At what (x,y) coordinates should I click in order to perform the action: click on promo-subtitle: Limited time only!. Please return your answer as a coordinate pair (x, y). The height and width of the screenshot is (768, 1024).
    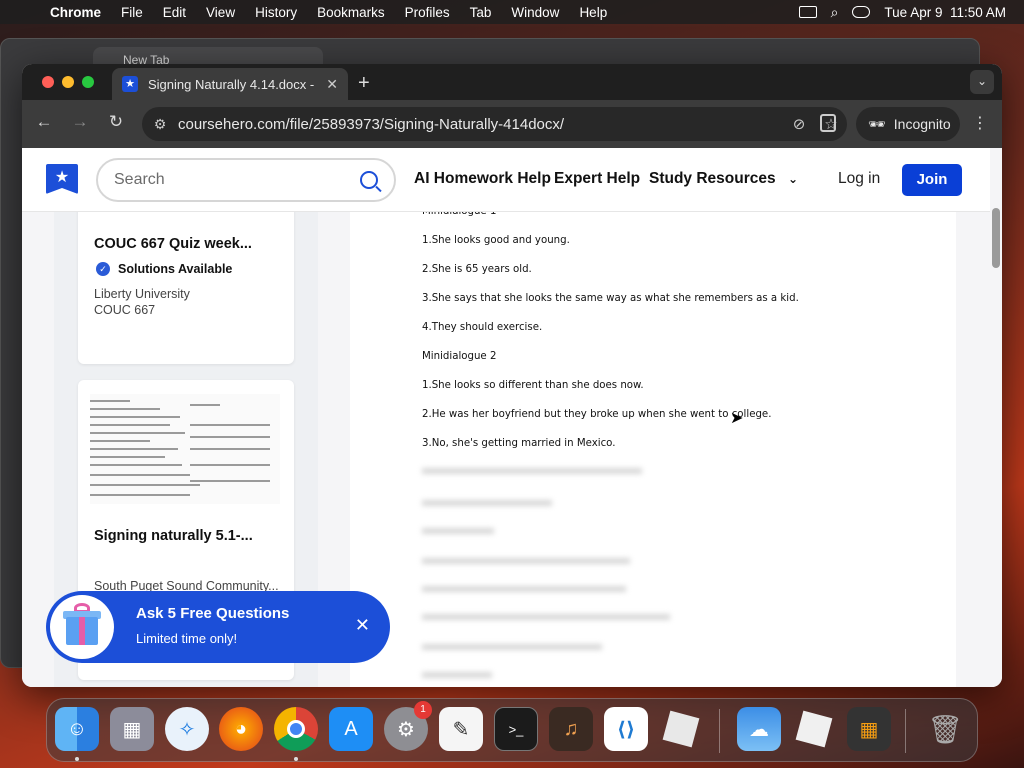
    Looking at the image, I should click on (187, 638).